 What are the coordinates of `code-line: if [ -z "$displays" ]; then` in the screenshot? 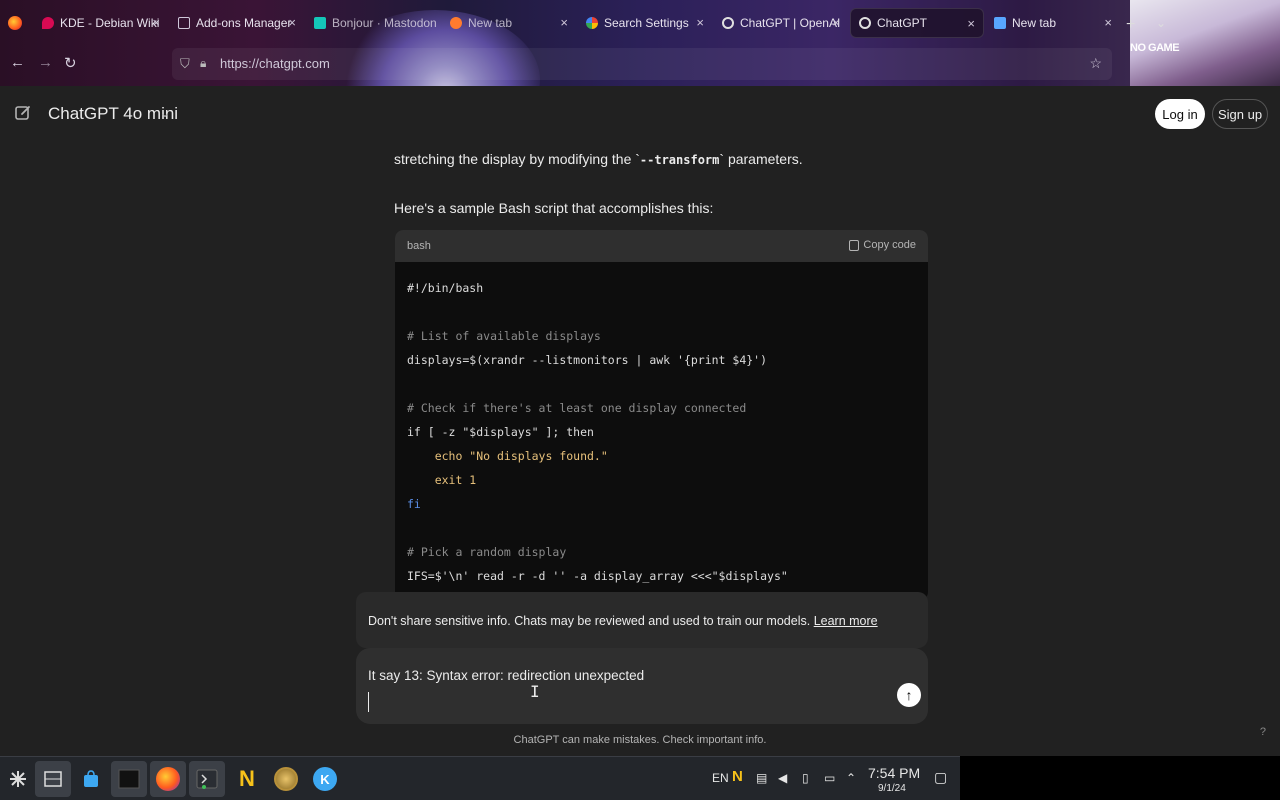 It's located at (661, 432).